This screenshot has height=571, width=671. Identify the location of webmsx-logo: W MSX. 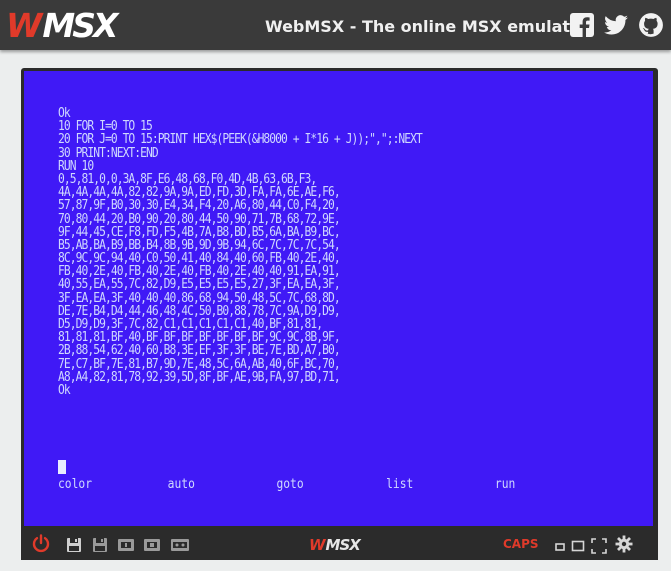
(62, 25).